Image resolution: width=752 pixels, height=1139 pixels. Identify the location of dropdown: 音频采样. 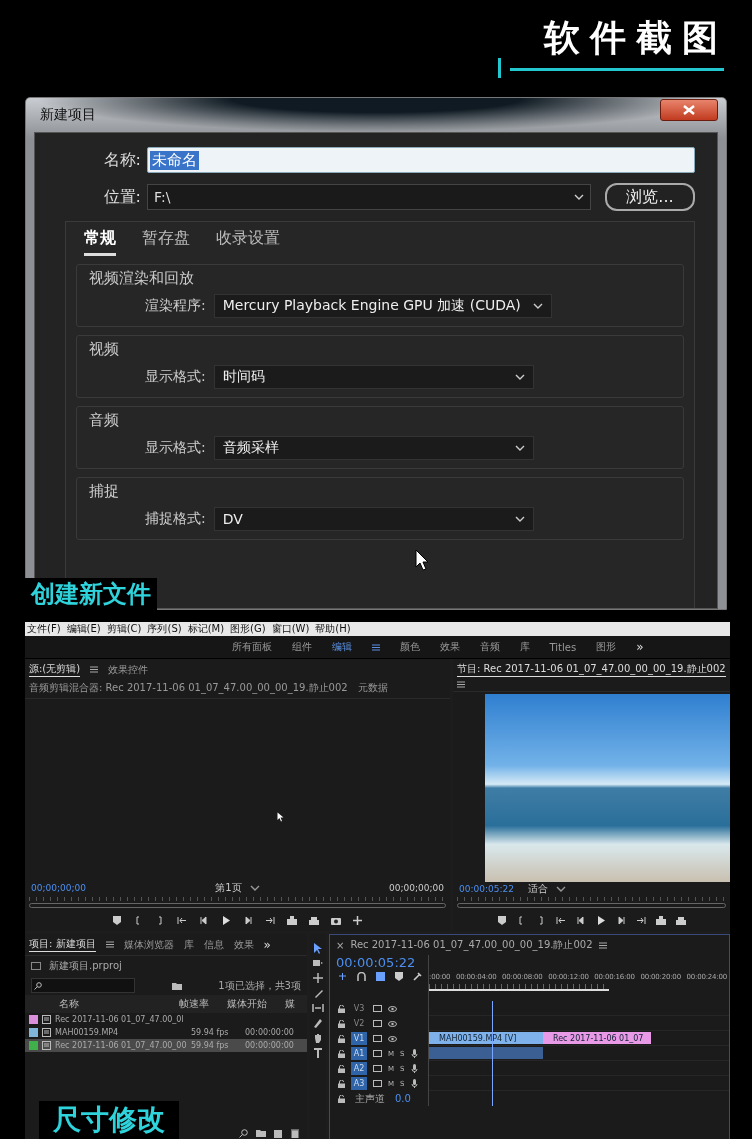
(373, 448).